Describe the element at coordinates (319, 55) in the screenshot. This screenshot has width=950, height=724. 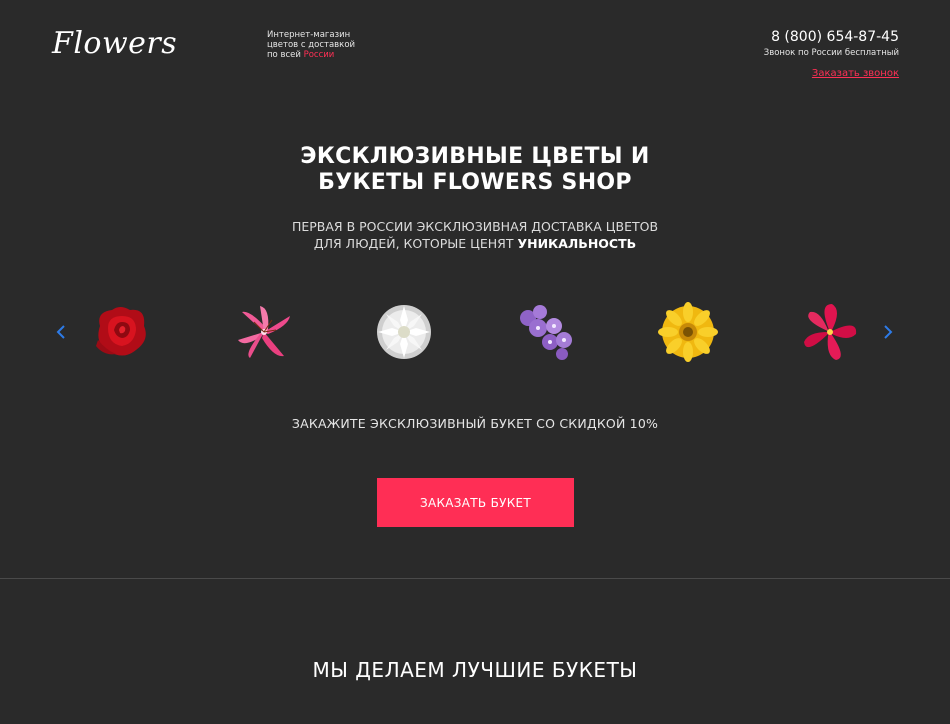
I see `tagline-accent: России` at that location.